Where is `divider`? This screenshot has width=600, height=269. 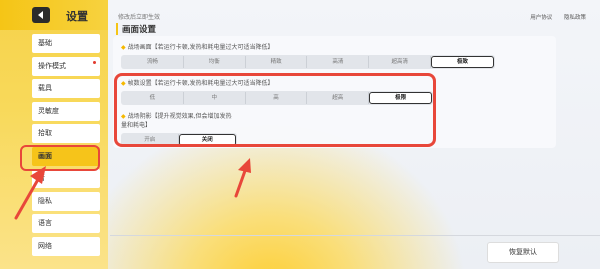
divider is located at coordinates (355, 235).